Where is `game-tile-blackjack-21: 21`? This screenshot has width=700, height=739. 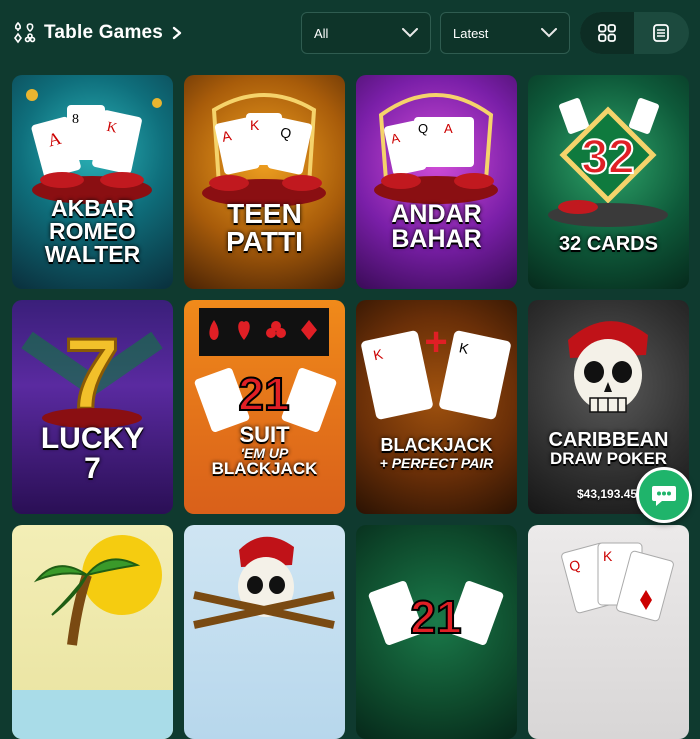
game-tile-blackjack-21: 21 is located at coordinates (436, 632).